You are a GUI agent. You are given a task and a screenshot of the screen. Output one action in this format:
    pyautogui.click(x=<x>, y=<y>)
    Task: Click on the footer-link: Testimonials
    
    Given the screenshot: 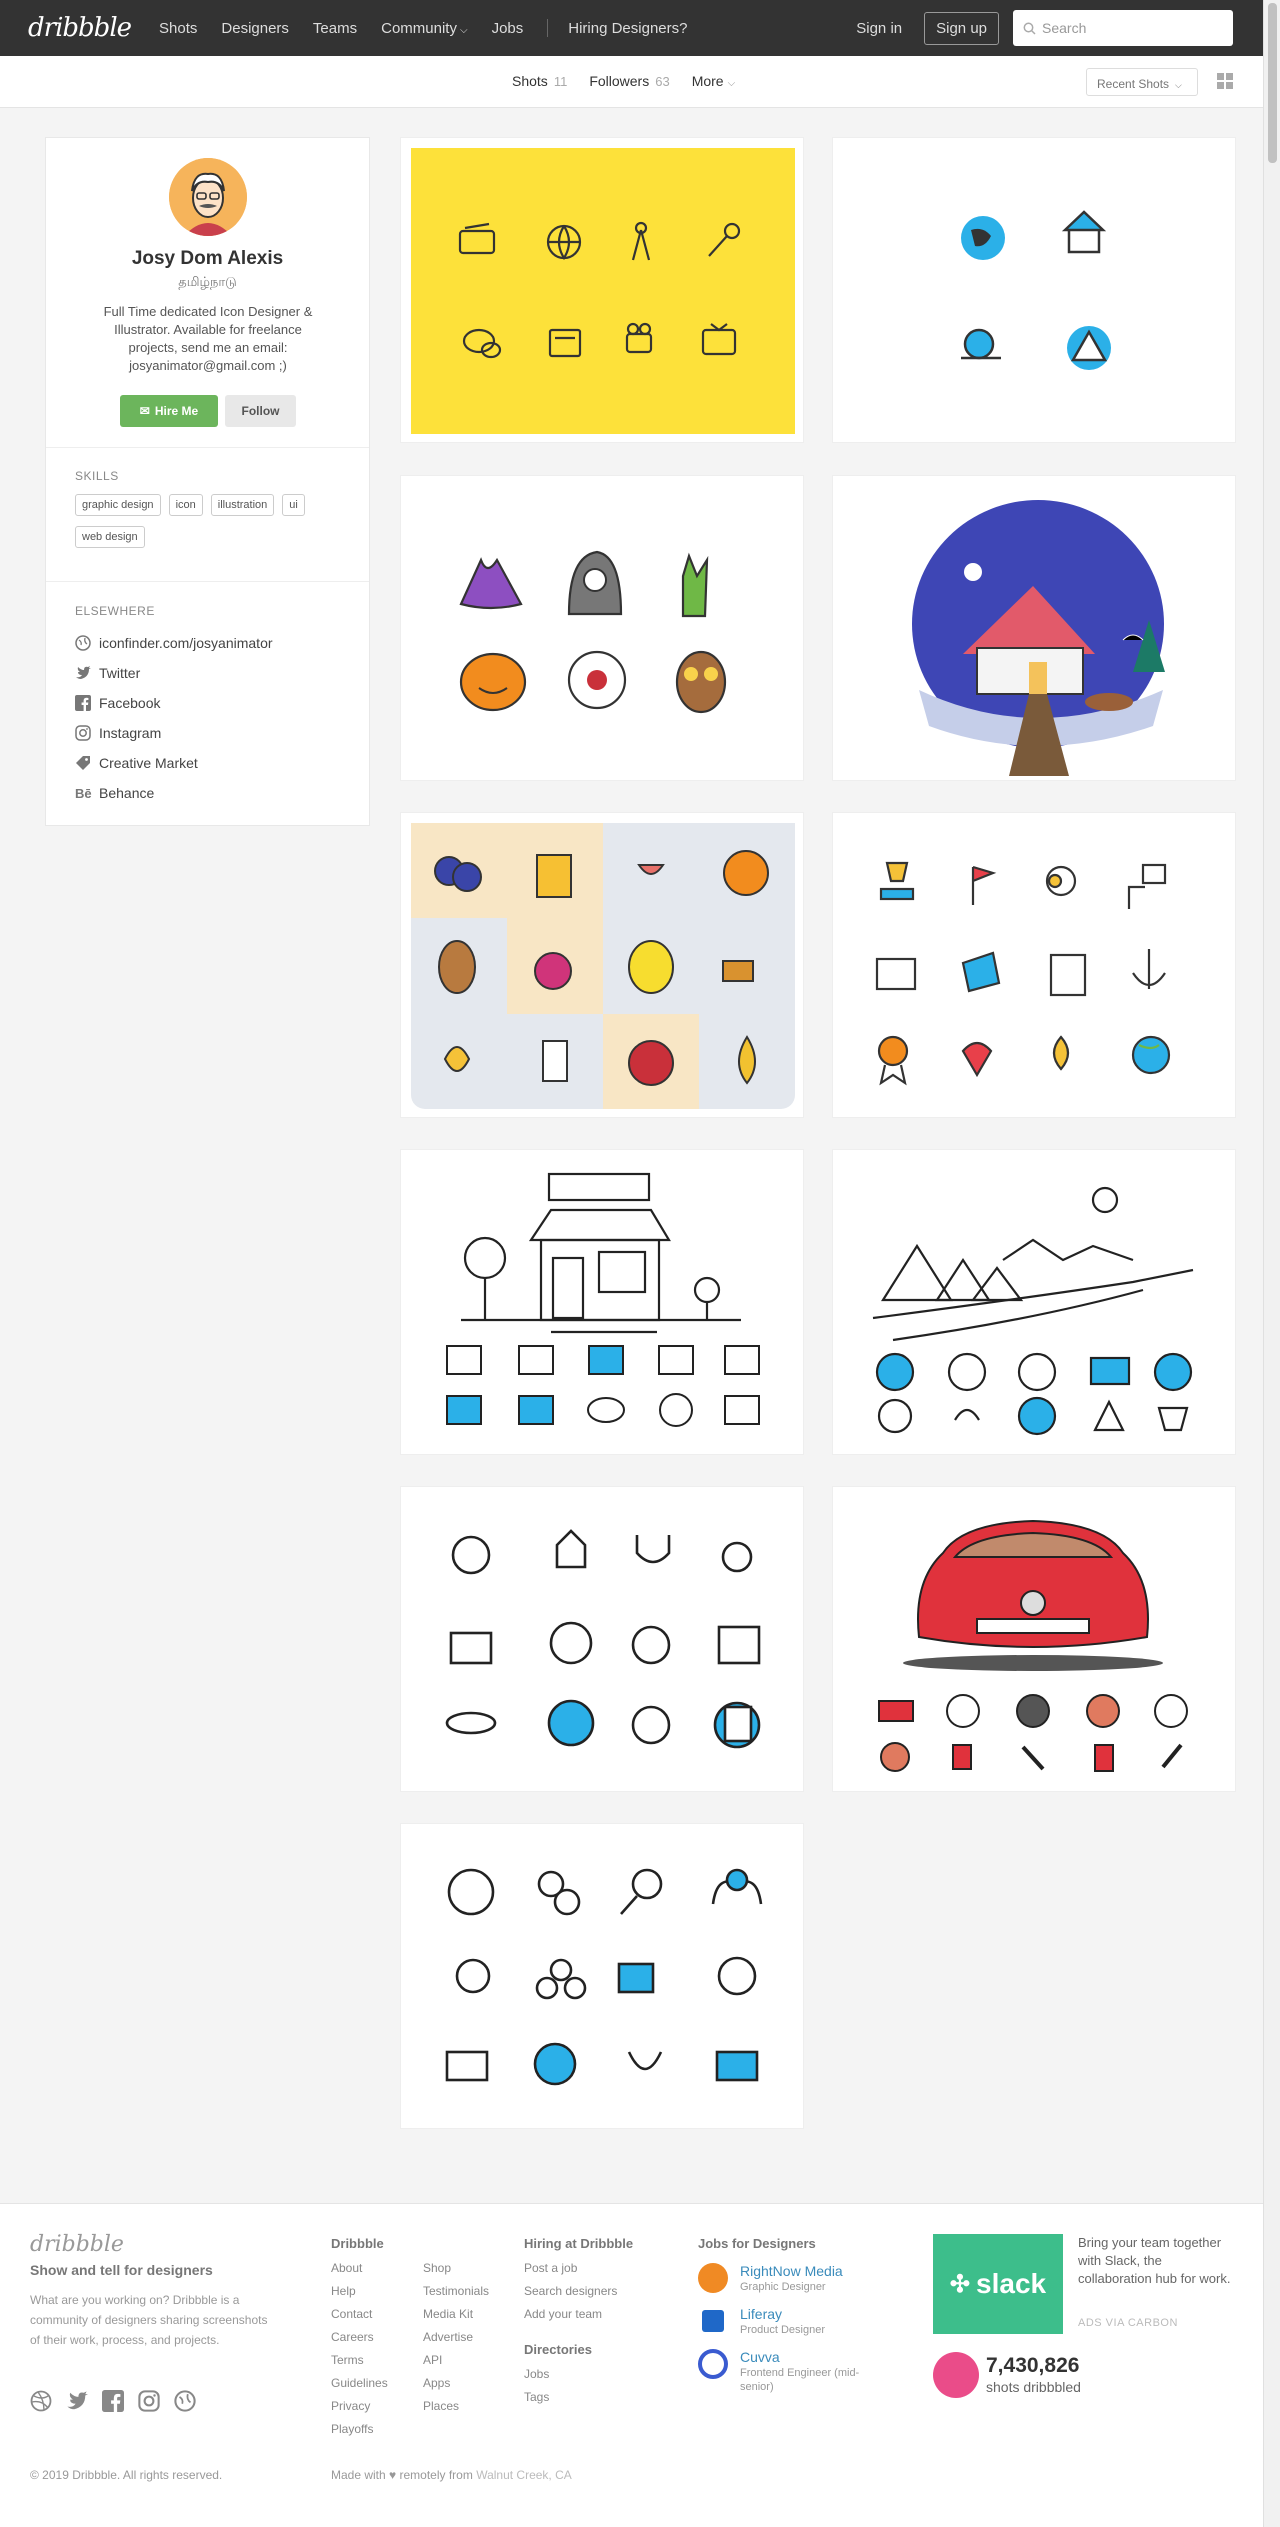 What is the action you would take?
    pyautogui.click(x=456, y=2291)
    